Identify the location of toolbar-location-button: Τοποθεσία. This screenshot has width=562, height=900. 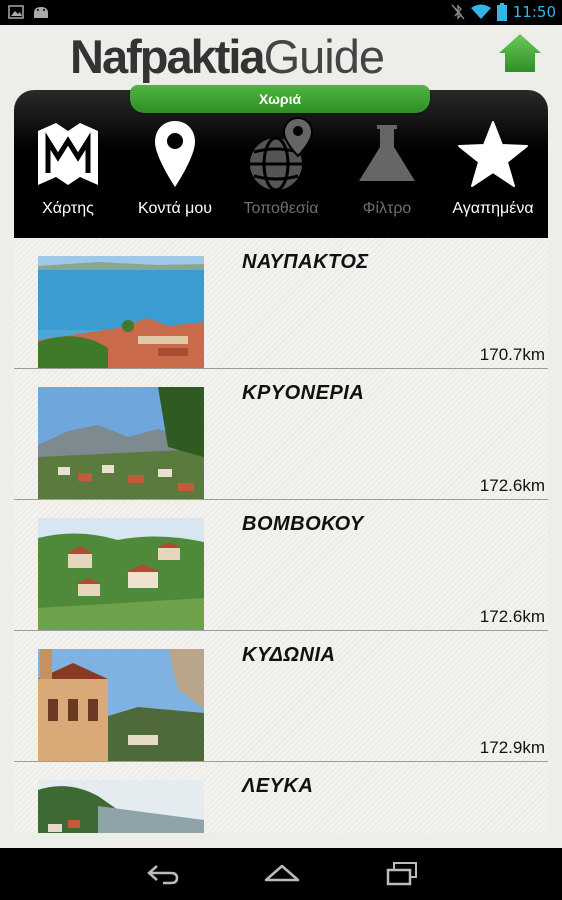
(281, 173).